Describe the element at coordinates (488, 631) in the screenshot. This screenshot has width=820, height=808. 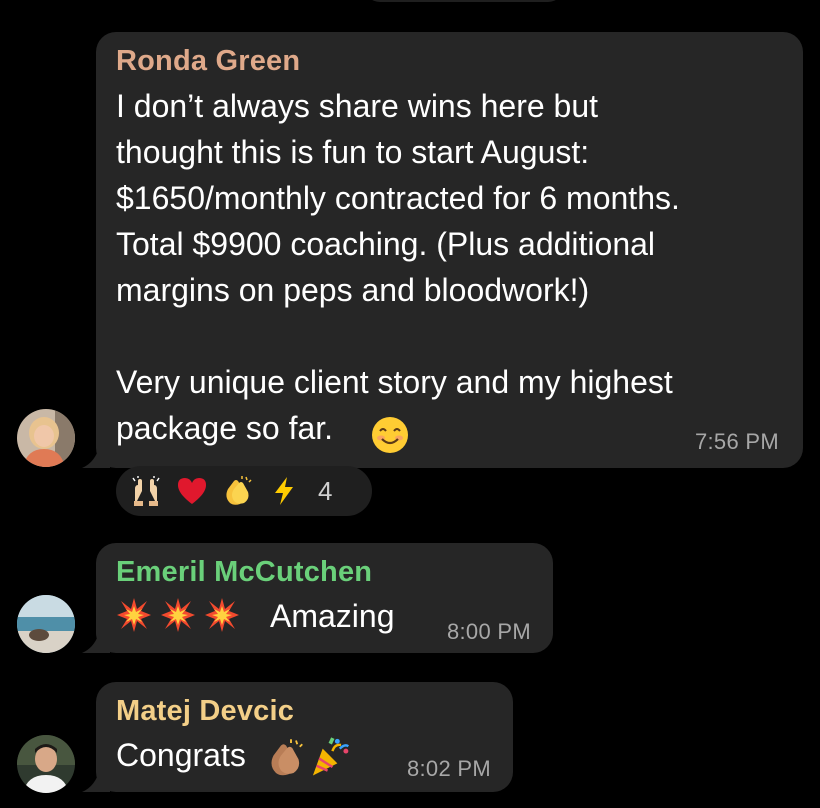
I see `message-timestamp: 8:00 PM` at that location.